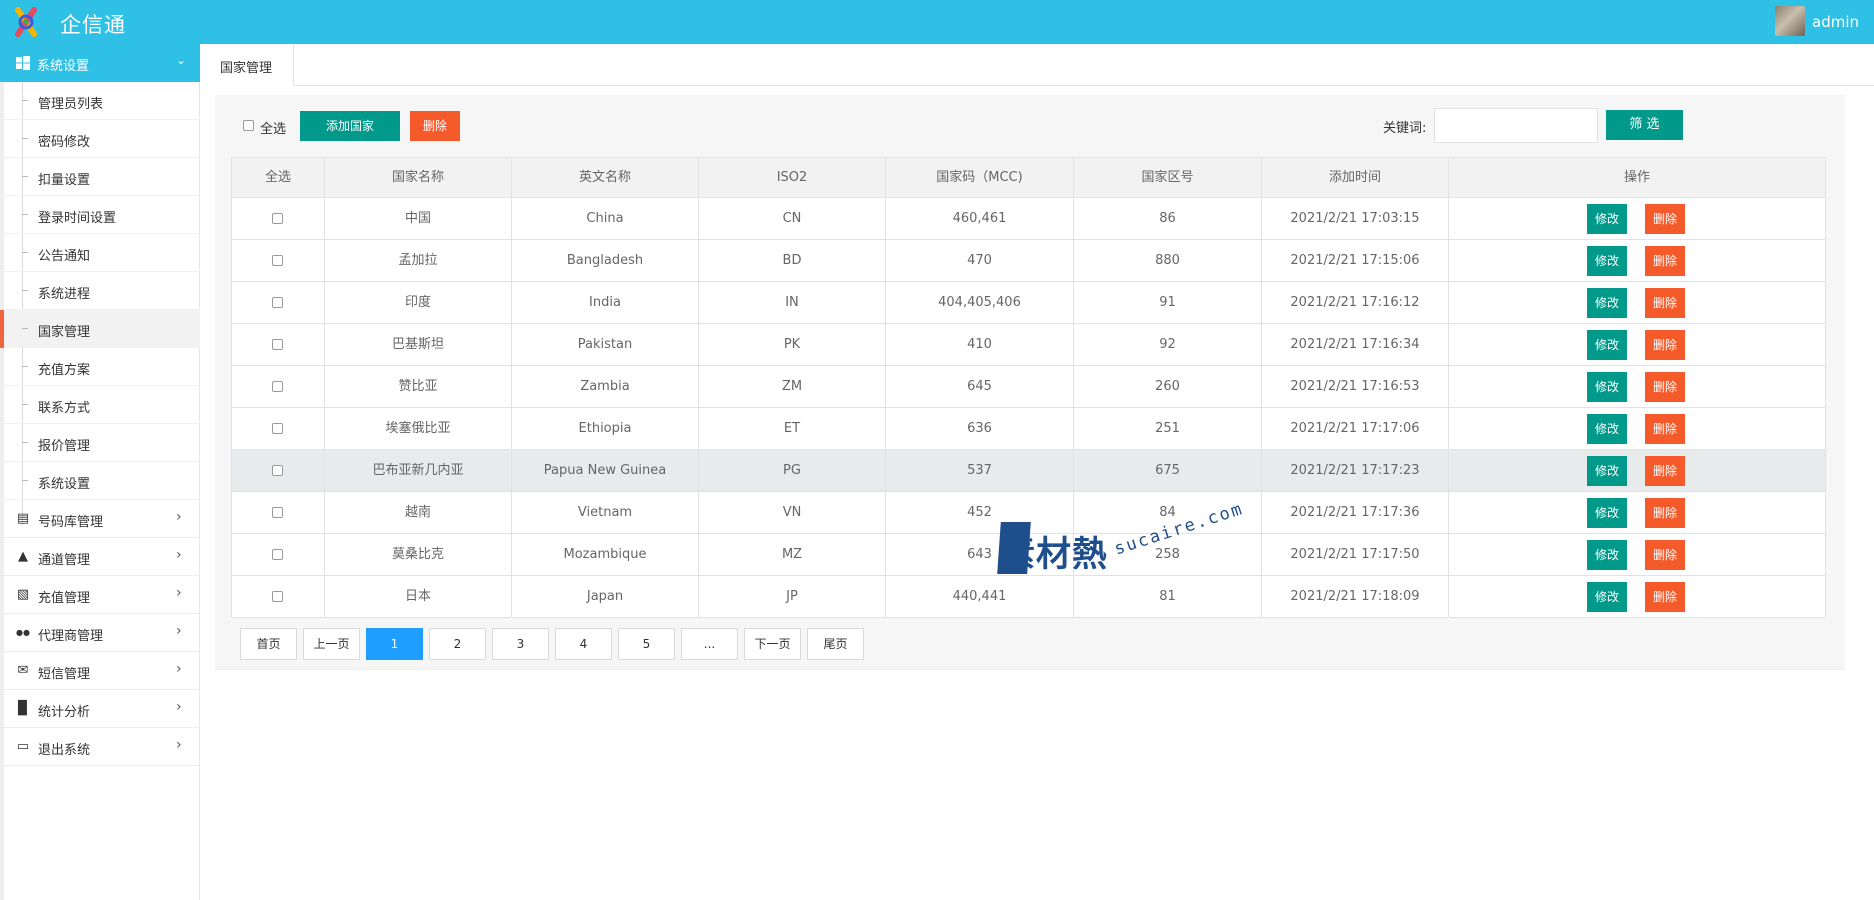 This screenshot has width=1874, height=900. What do you see at coordinates (605, 470) in the screenshot?
I see `cell-en: Papua New Guinea` at bounding box center [605, 470].